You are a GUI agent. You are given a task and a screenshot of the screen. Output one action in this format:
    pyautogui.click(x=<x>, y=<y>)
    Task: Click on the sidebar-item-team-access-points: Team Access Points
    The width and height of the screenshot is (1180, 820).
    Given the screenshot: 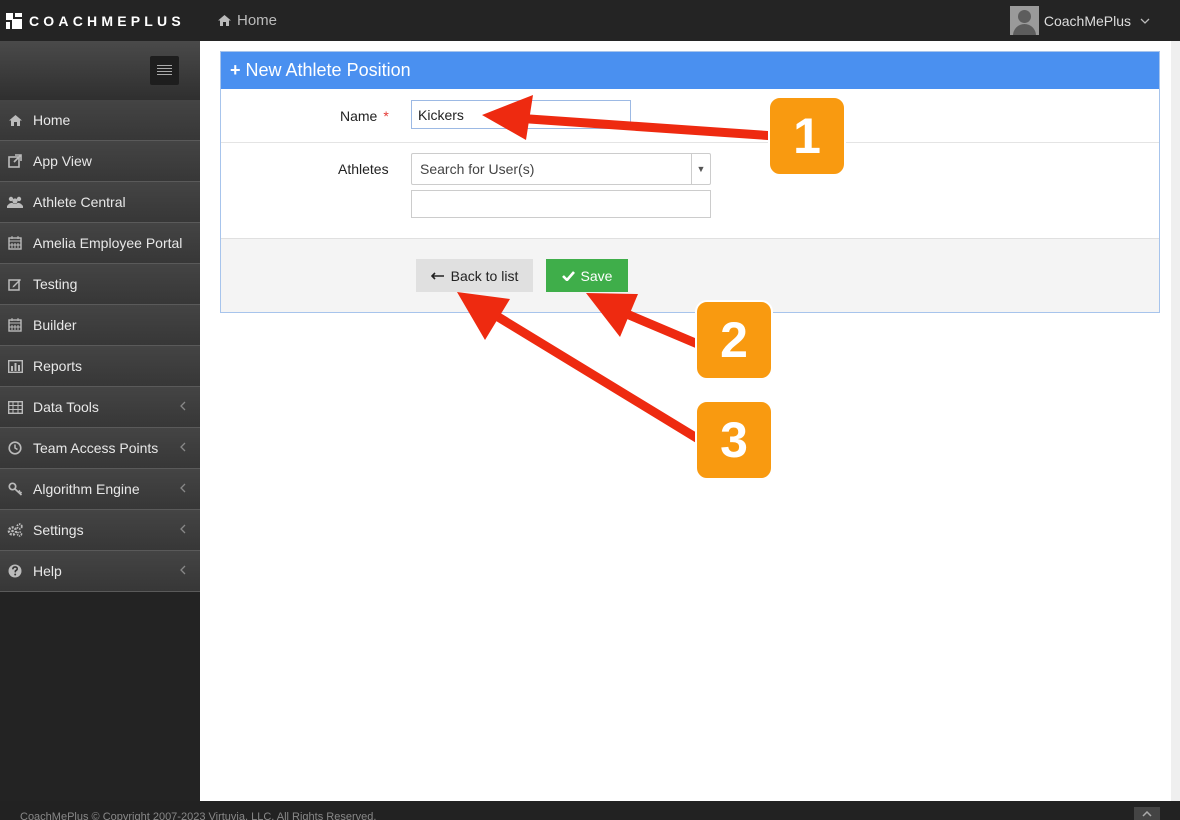 What is the action you would take?
    pyautogui.click(x=100, y=448)
    